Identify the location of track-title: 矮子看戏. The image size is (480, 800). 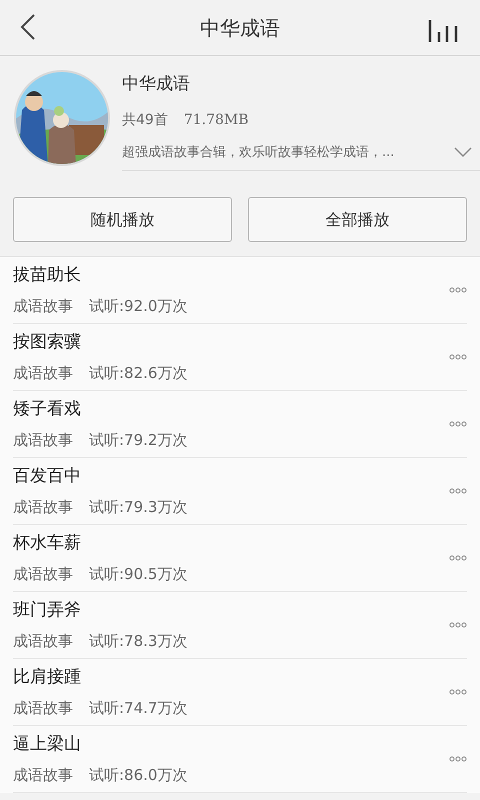
(231, 409).